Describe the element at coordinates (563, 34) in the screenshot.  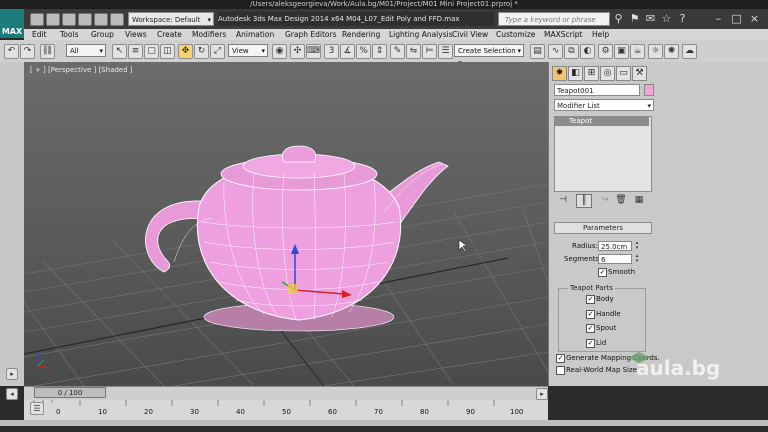
I see `menu-maxscript: MAXScript` at that location.